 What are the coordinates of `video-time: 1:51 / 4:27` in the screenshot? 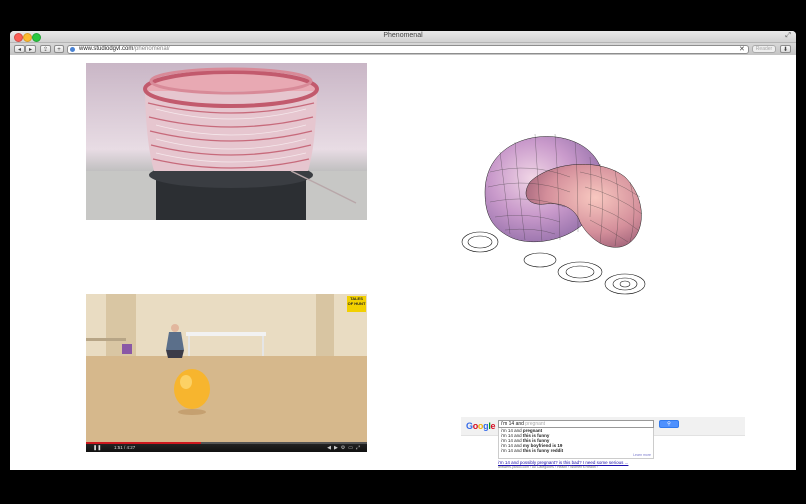 It's located at (125, 447).